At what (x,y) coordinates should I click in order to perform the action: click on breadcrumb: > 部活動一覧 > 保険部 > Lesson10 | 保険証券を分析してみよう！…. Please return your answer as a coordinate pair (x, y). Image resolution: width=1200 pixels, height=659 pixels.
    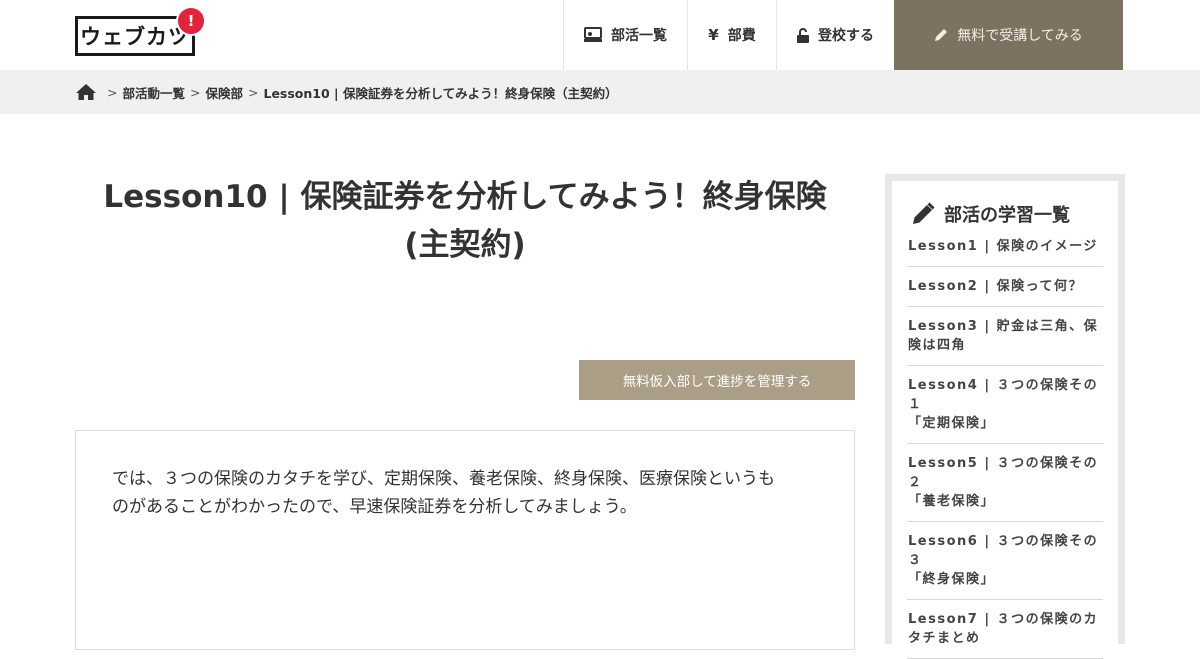
    Looking at the image, I should click on (346, 92).